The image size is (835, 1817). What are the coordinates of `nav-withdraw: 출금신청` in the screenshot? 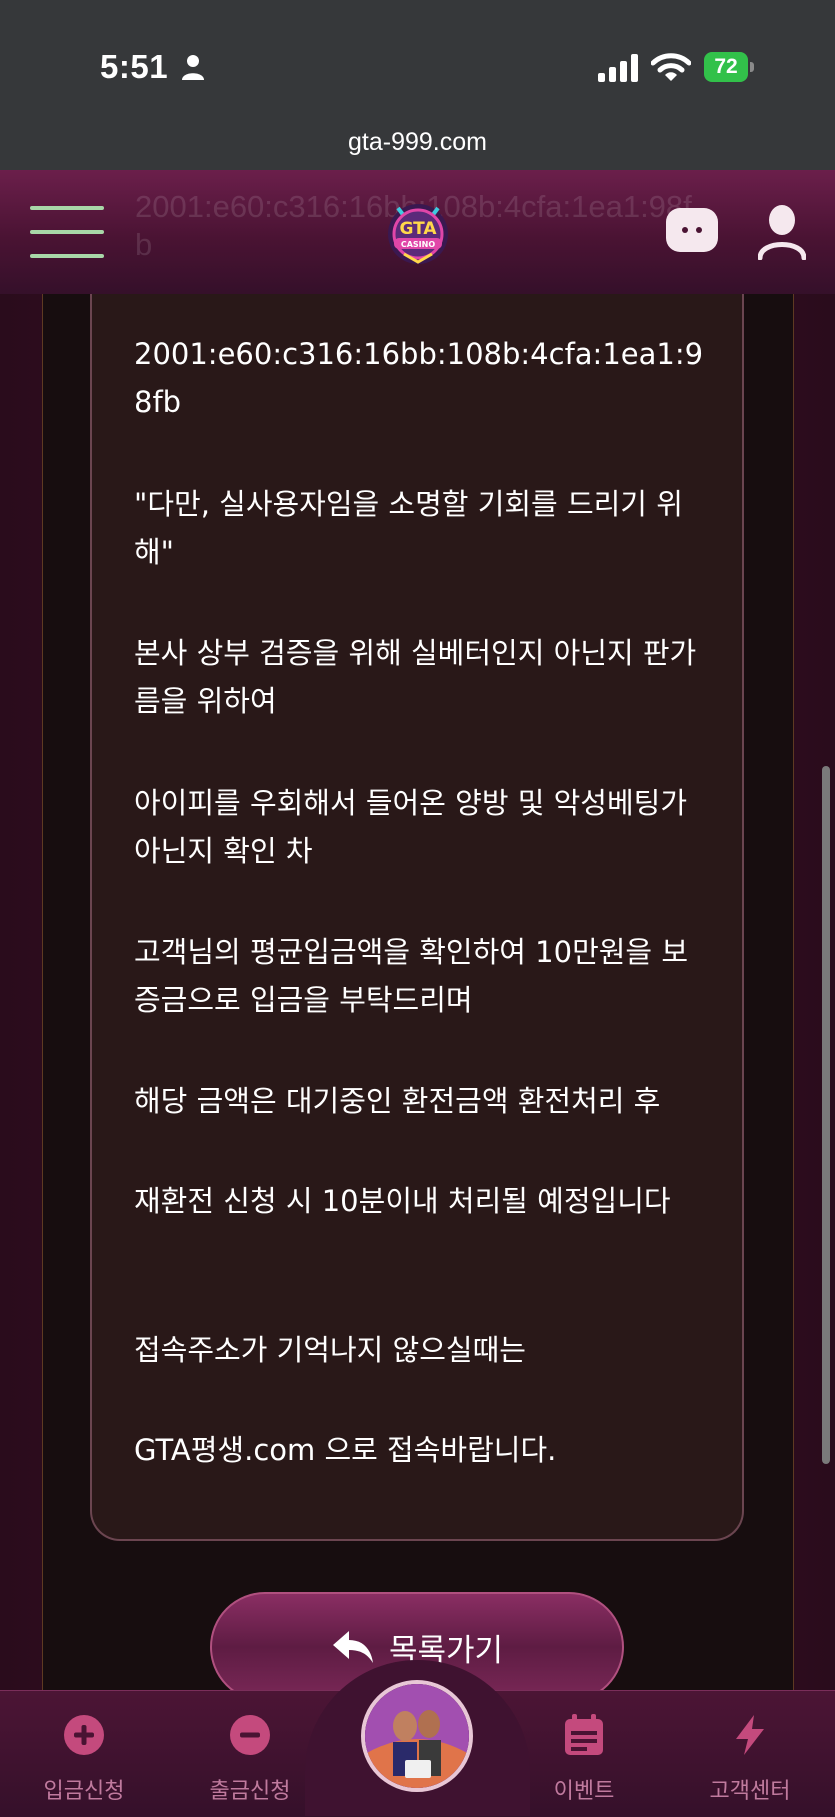 It's located at (250, 1754).